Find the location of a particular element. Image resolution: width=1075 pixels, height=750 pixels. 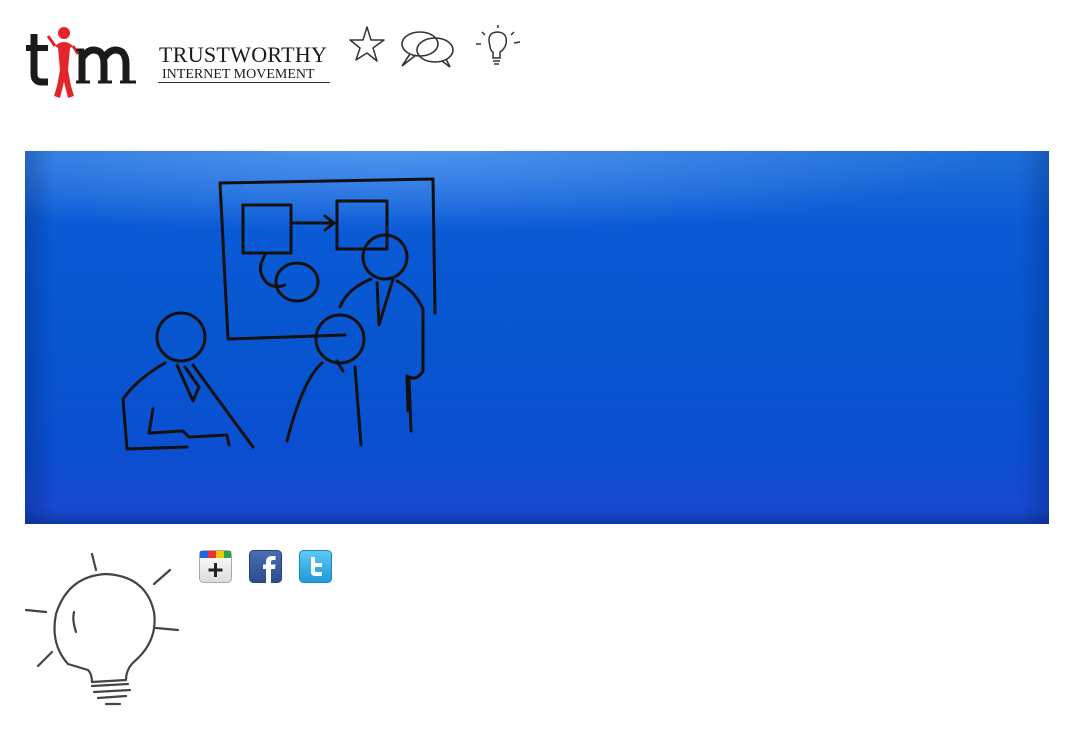

hero-shadow-right is located at coordinates (1034, 337).